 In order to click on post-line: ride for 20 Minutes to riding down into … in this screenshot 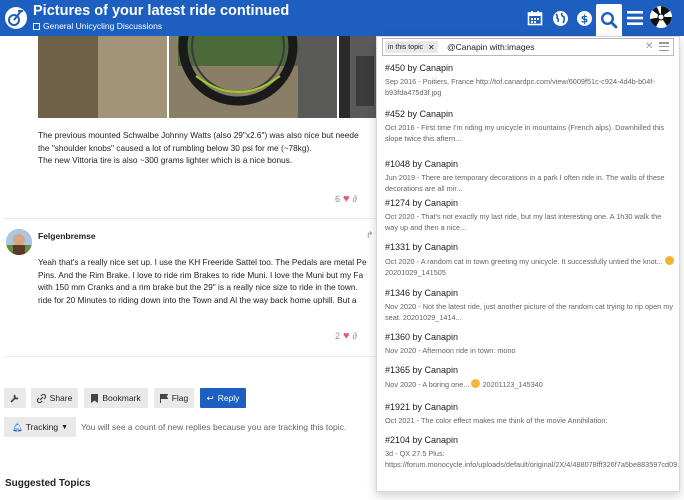, I will do `click(197, 299)`.